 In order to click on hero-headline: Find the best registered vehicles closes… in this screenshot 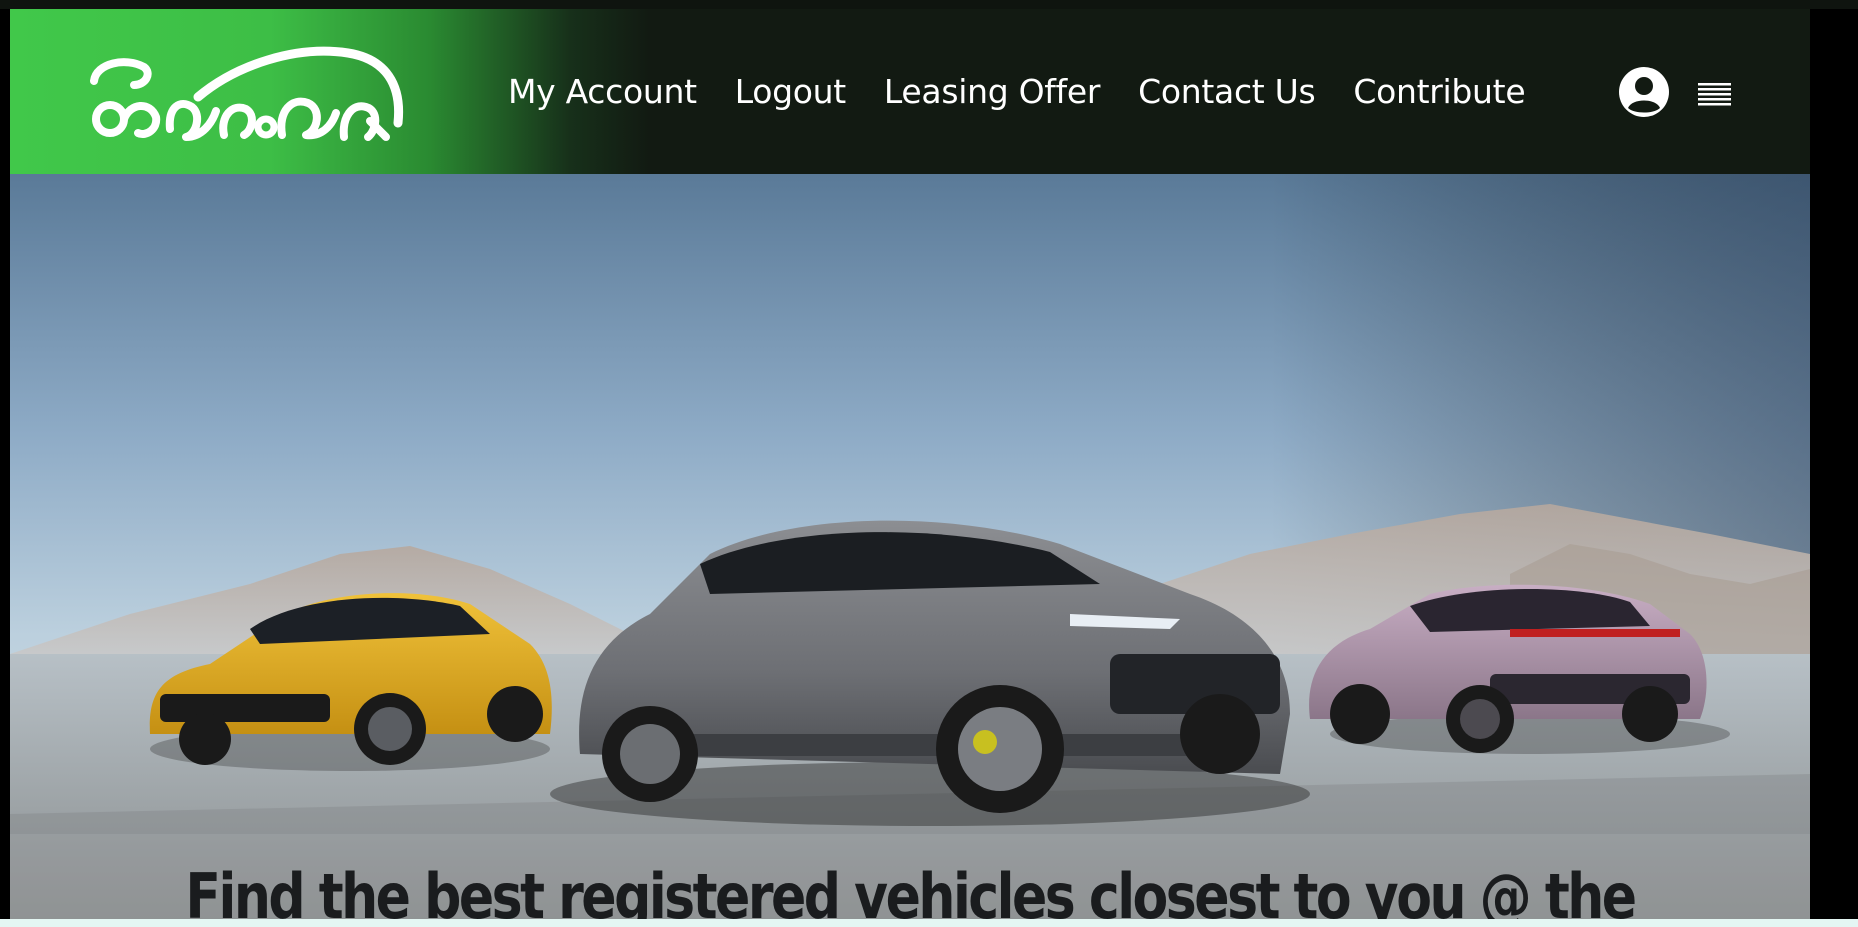, I will do `click(911, 889)`.